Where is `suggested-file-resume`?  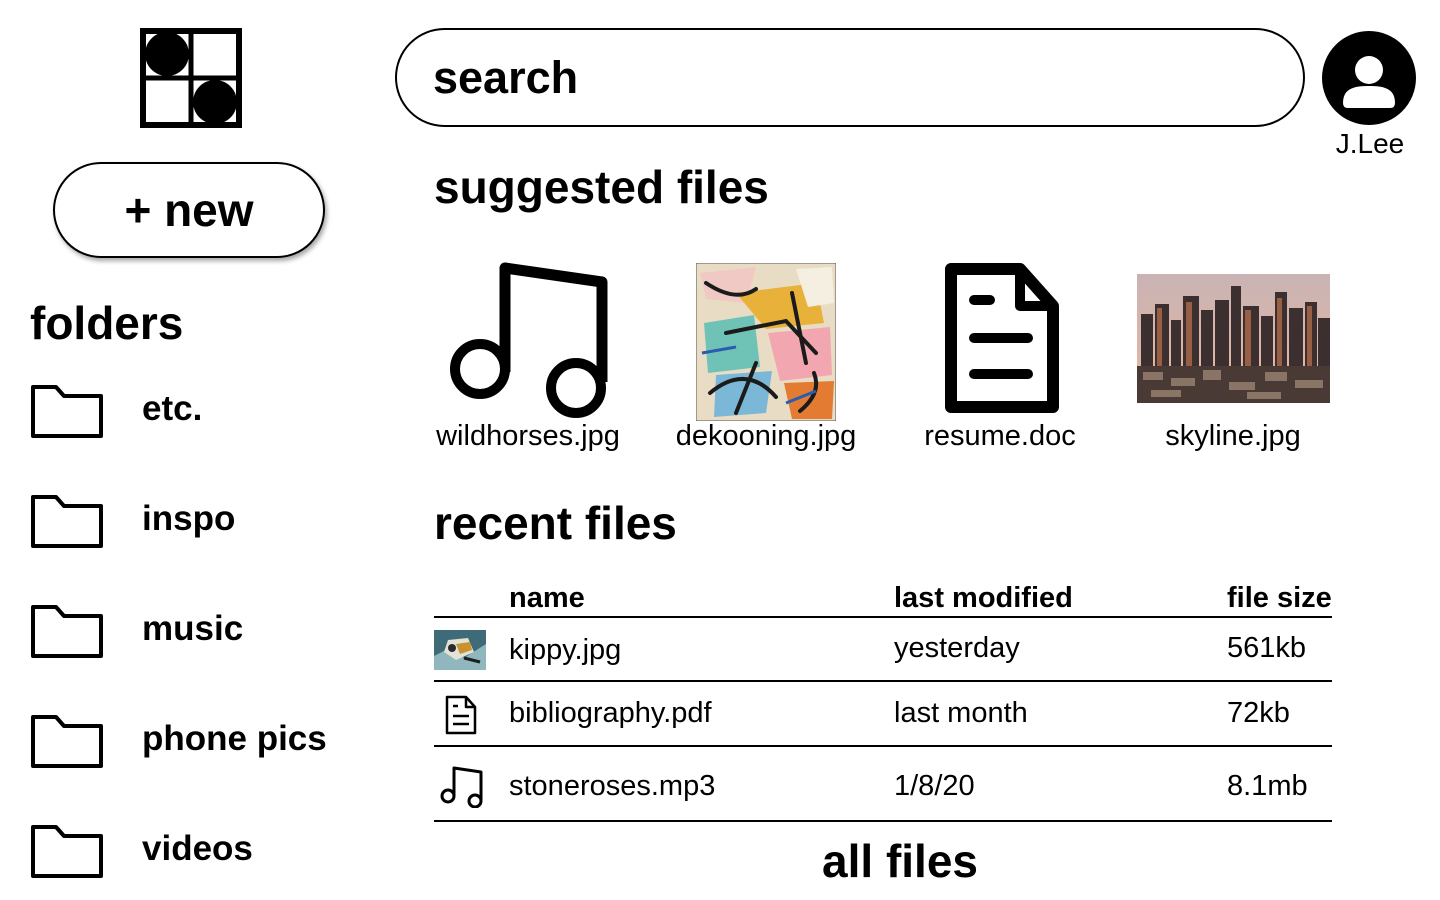 suggested-file-resume is located at coordinates (1002, 338).